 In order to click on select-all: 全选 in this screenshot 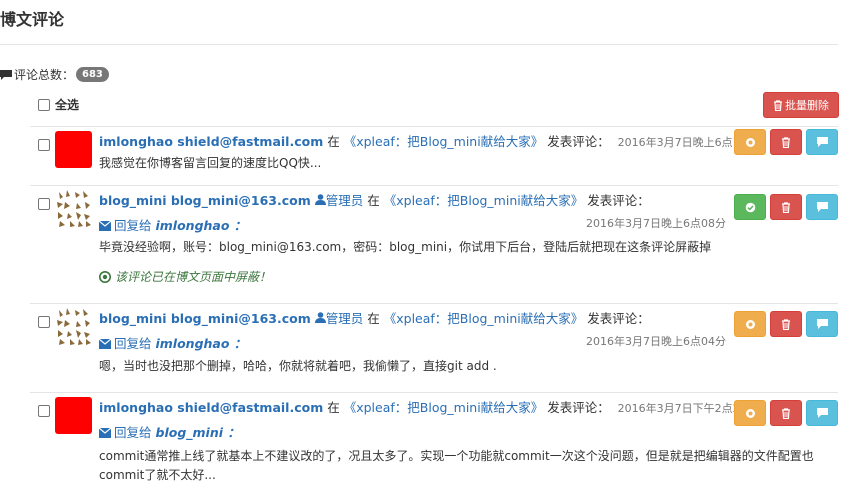, I will do `click(58, 104)`.